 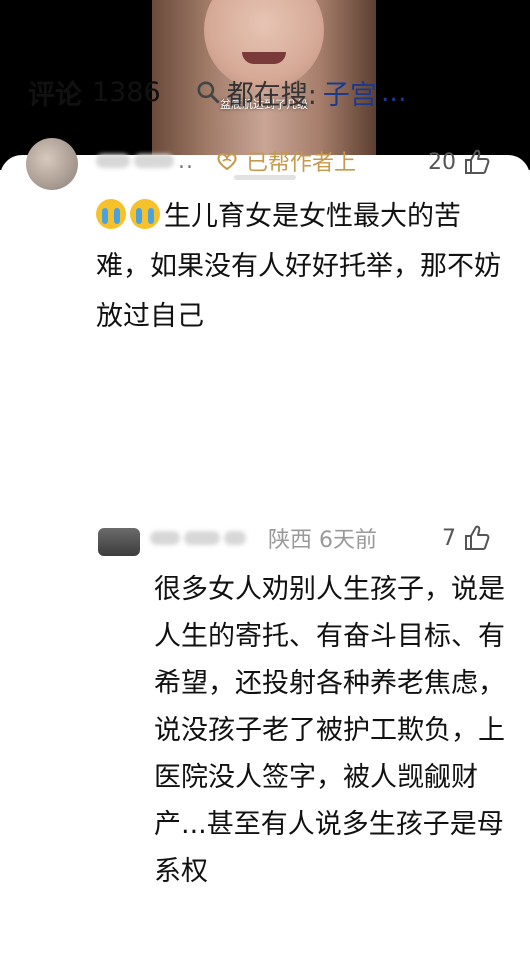 What do you see at coordinates (442, 162) in the screenshot?
I see `like-count: 20` at bounding box center [442, 162].